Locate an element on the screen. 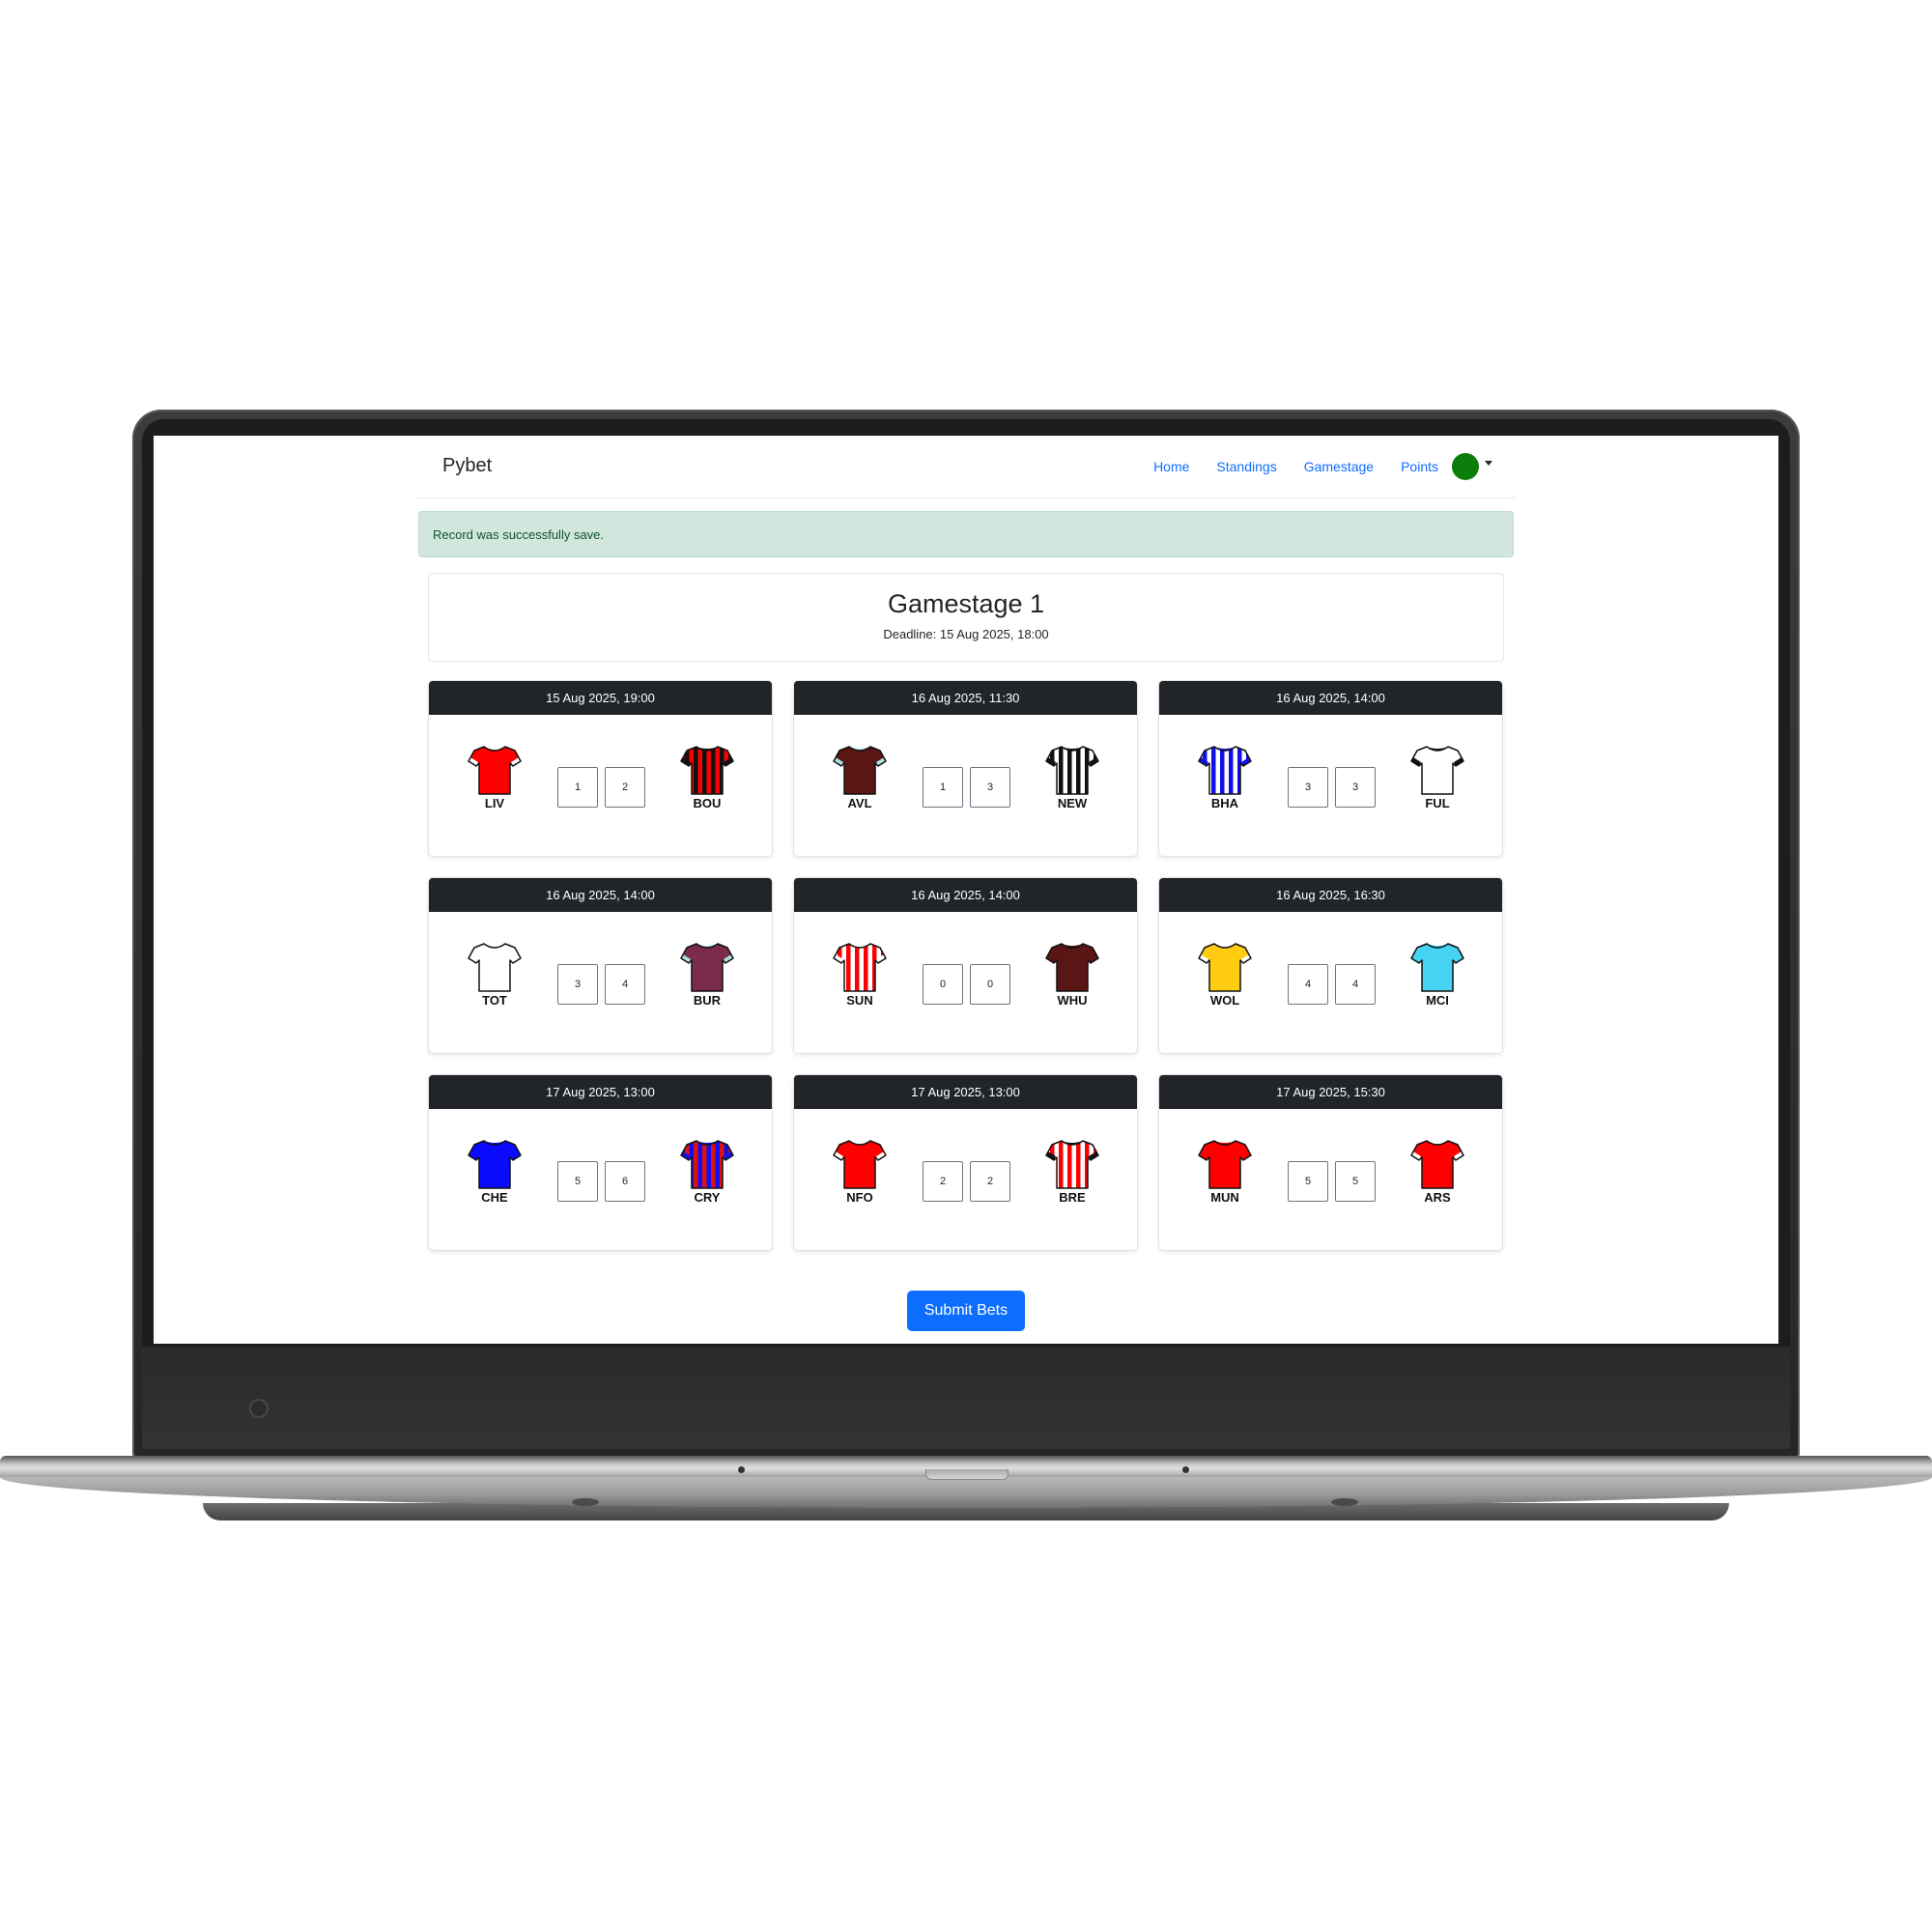  alert-message: Record was successfully save. is located at coordinates (519, 534).